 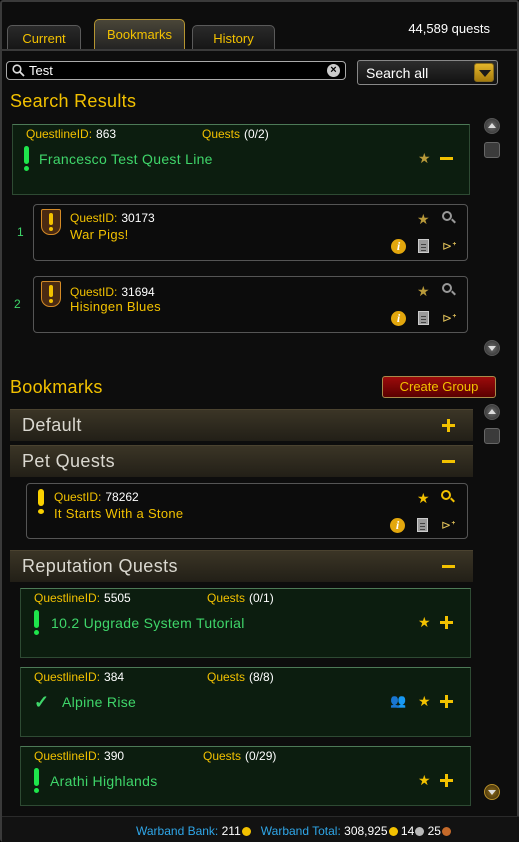 What do you see at coordinates (235, 134) in the screenshot?
I see `questline-progress: Quests (0/2)` at bounding box center [235, 134].